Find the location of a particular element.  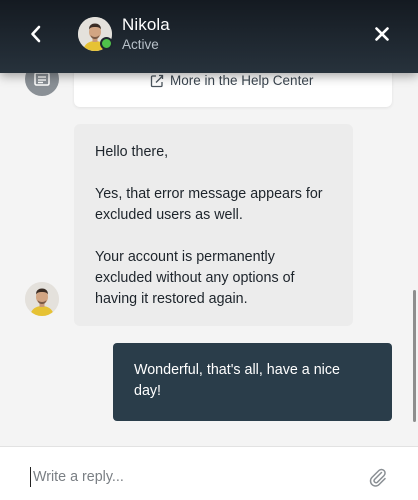

header-avatar is located at coordinates (95, 34).